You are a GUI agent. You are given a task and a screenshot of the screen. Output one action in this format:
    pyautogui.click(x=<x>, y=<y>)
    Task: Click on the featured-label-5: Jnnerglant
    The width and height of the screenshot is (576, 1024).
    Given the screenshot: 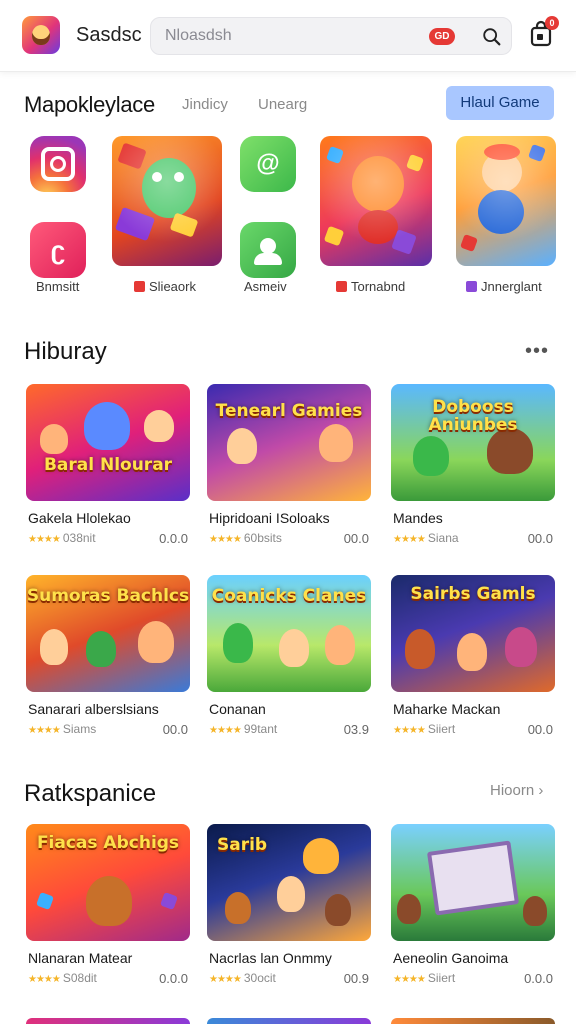 What is the action you would take?
    pyautogui.click(x=504, y=286)
    